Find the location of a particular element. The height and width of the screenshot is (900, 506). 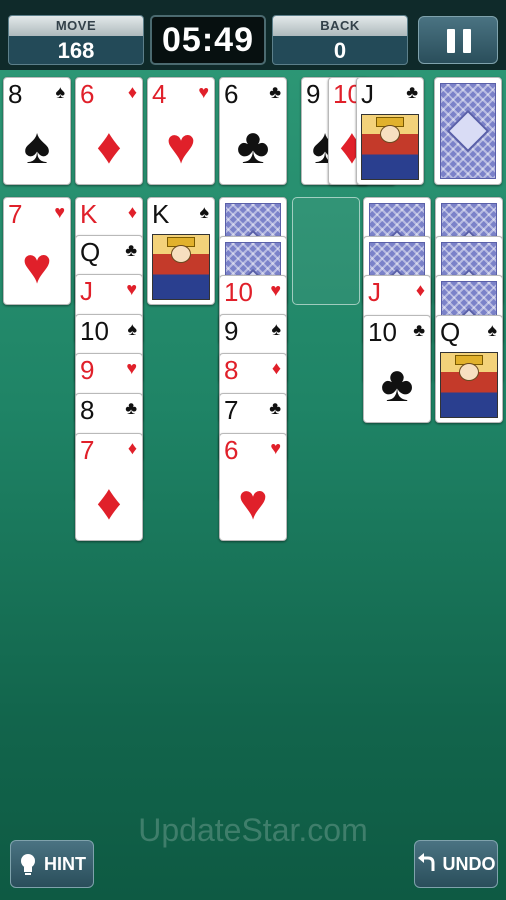

tableau-card: Q ♠ is located at coordinates (469, 369).